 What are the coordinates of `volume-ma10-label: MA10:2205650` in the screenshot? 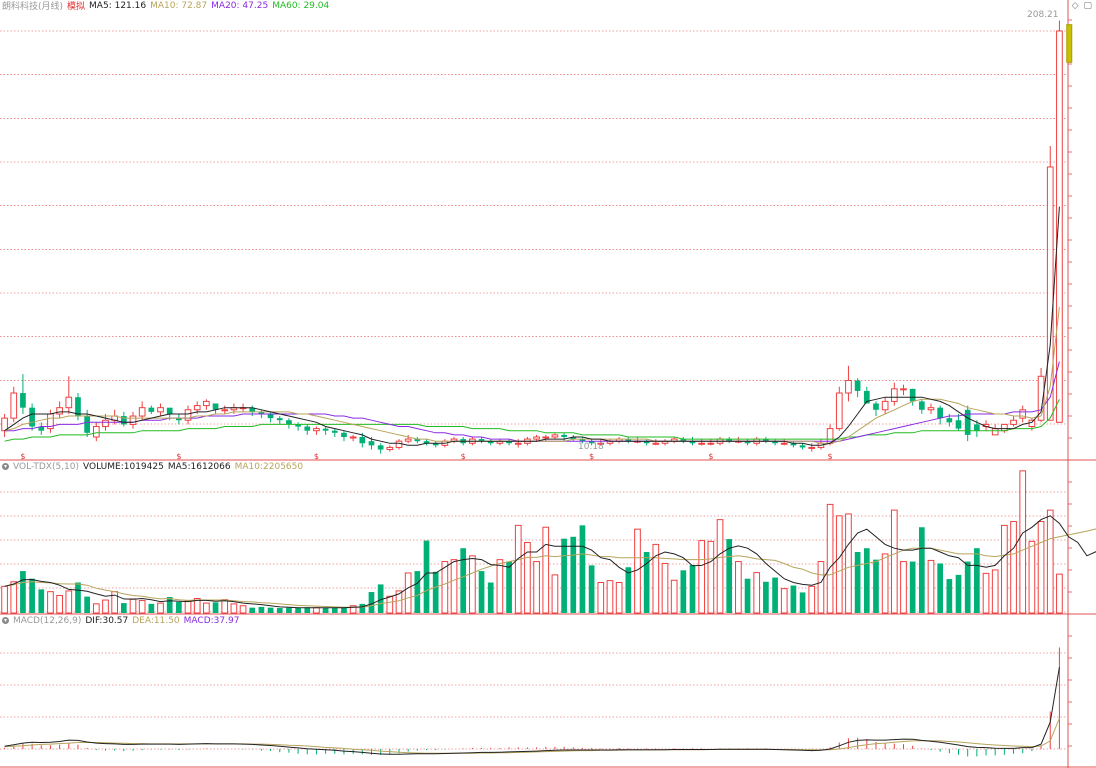 It's located at (269, 466).